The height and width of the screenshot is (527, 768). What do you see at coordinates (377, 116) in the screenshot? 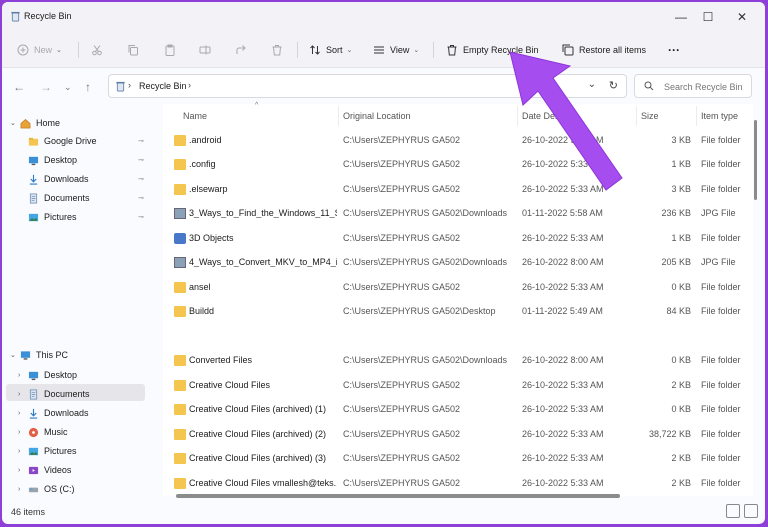
I see `column-header-location: Original Location` at bounding box center [377, 116].